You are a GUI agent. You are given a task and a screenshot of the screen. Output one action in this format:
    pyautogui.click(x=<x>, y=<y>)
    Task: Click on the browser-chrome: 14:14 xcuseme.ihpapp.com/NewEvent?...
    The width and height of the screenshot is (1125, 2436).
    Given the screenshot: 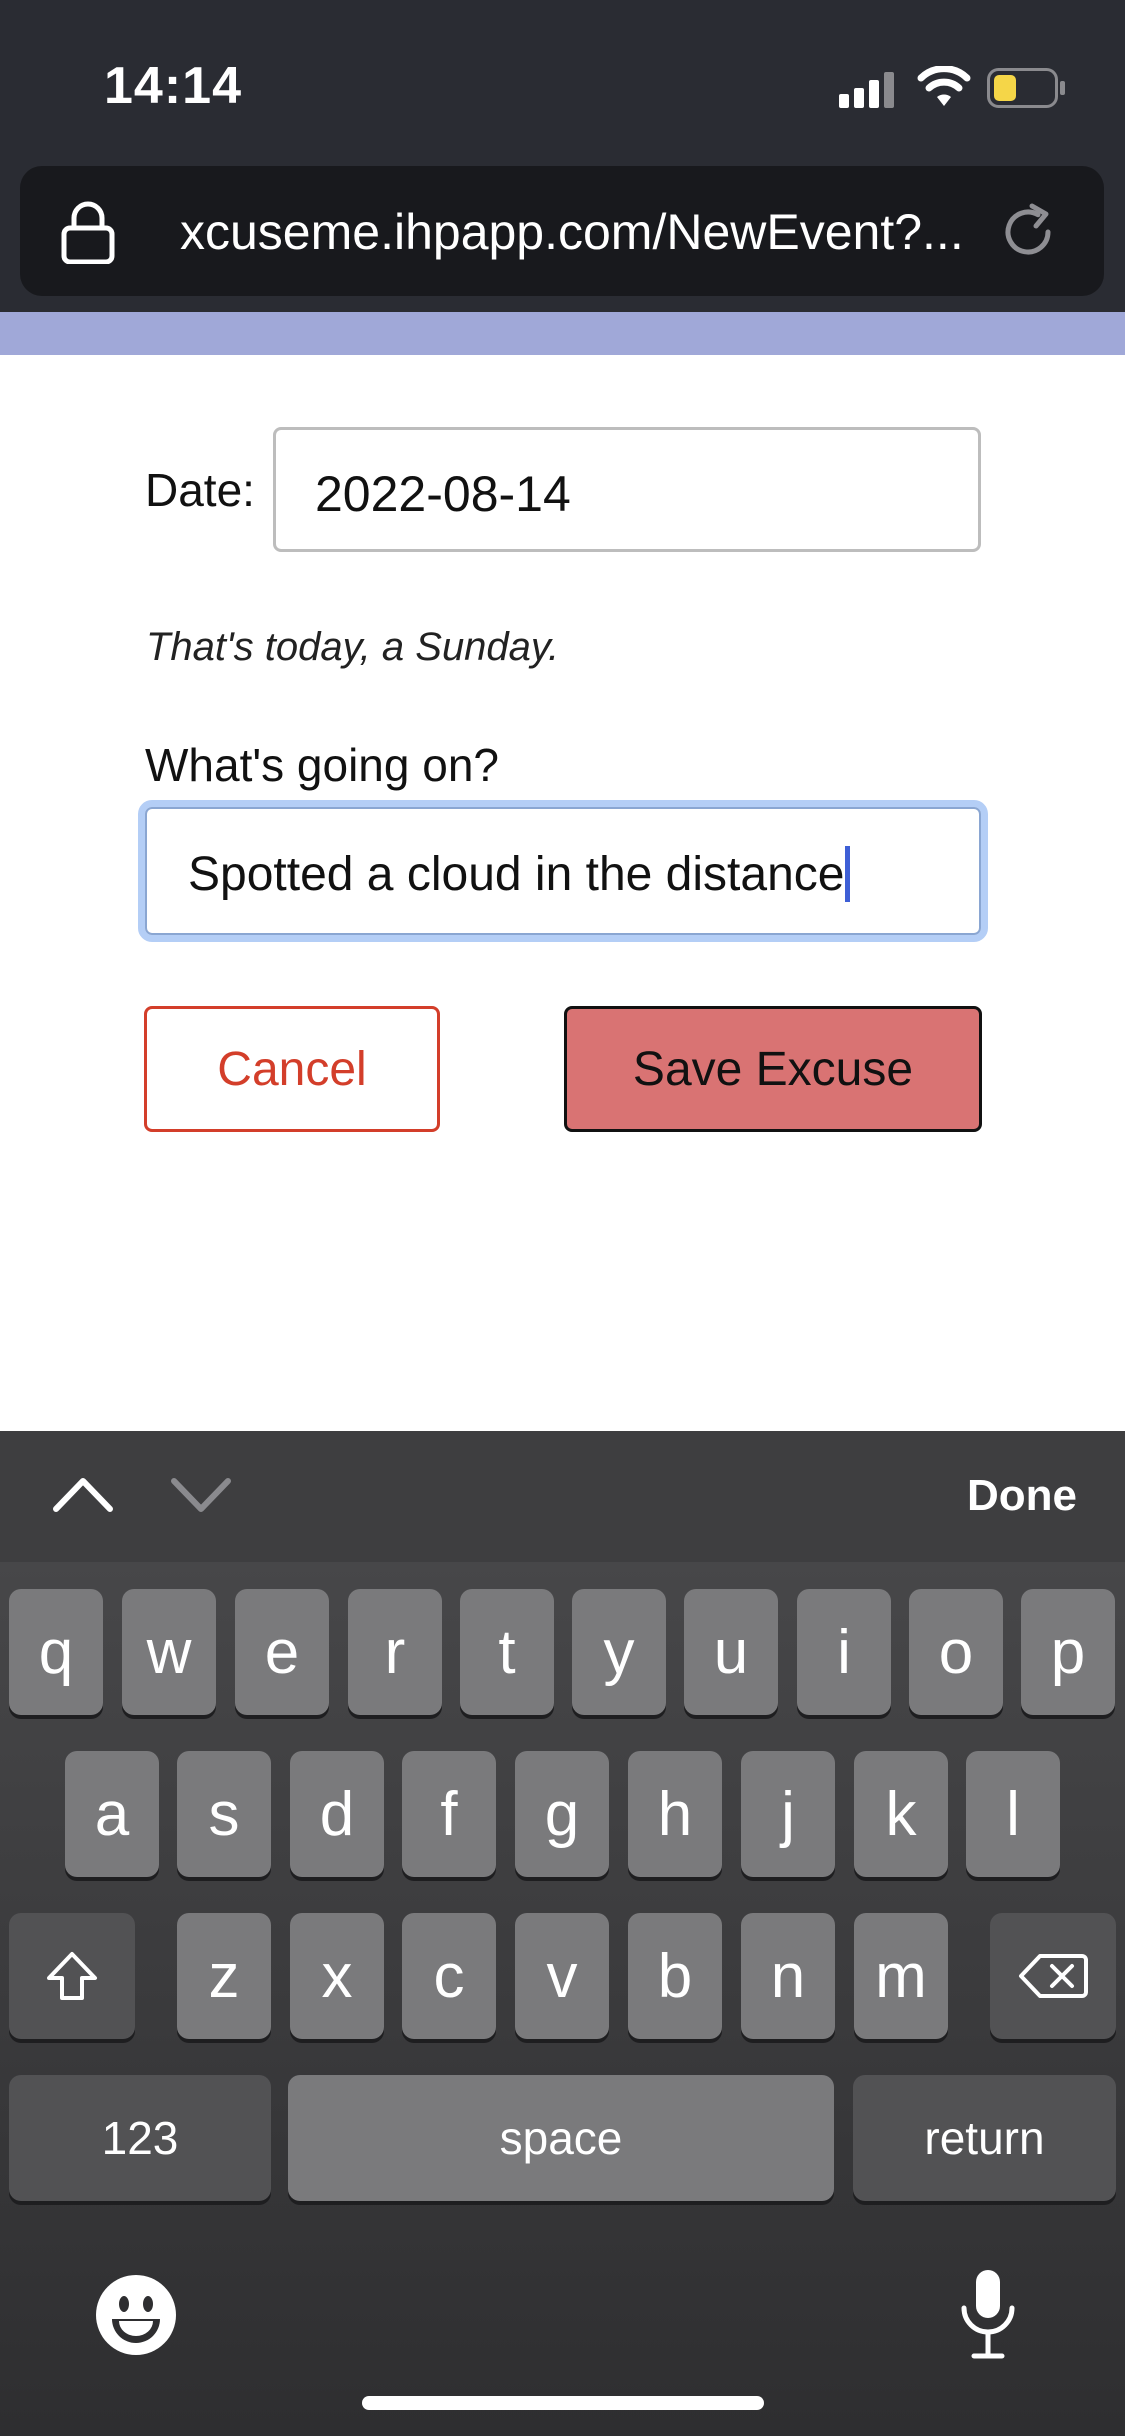 What is the action you would take?
    pyautogui.click(x=562, y=156)
    